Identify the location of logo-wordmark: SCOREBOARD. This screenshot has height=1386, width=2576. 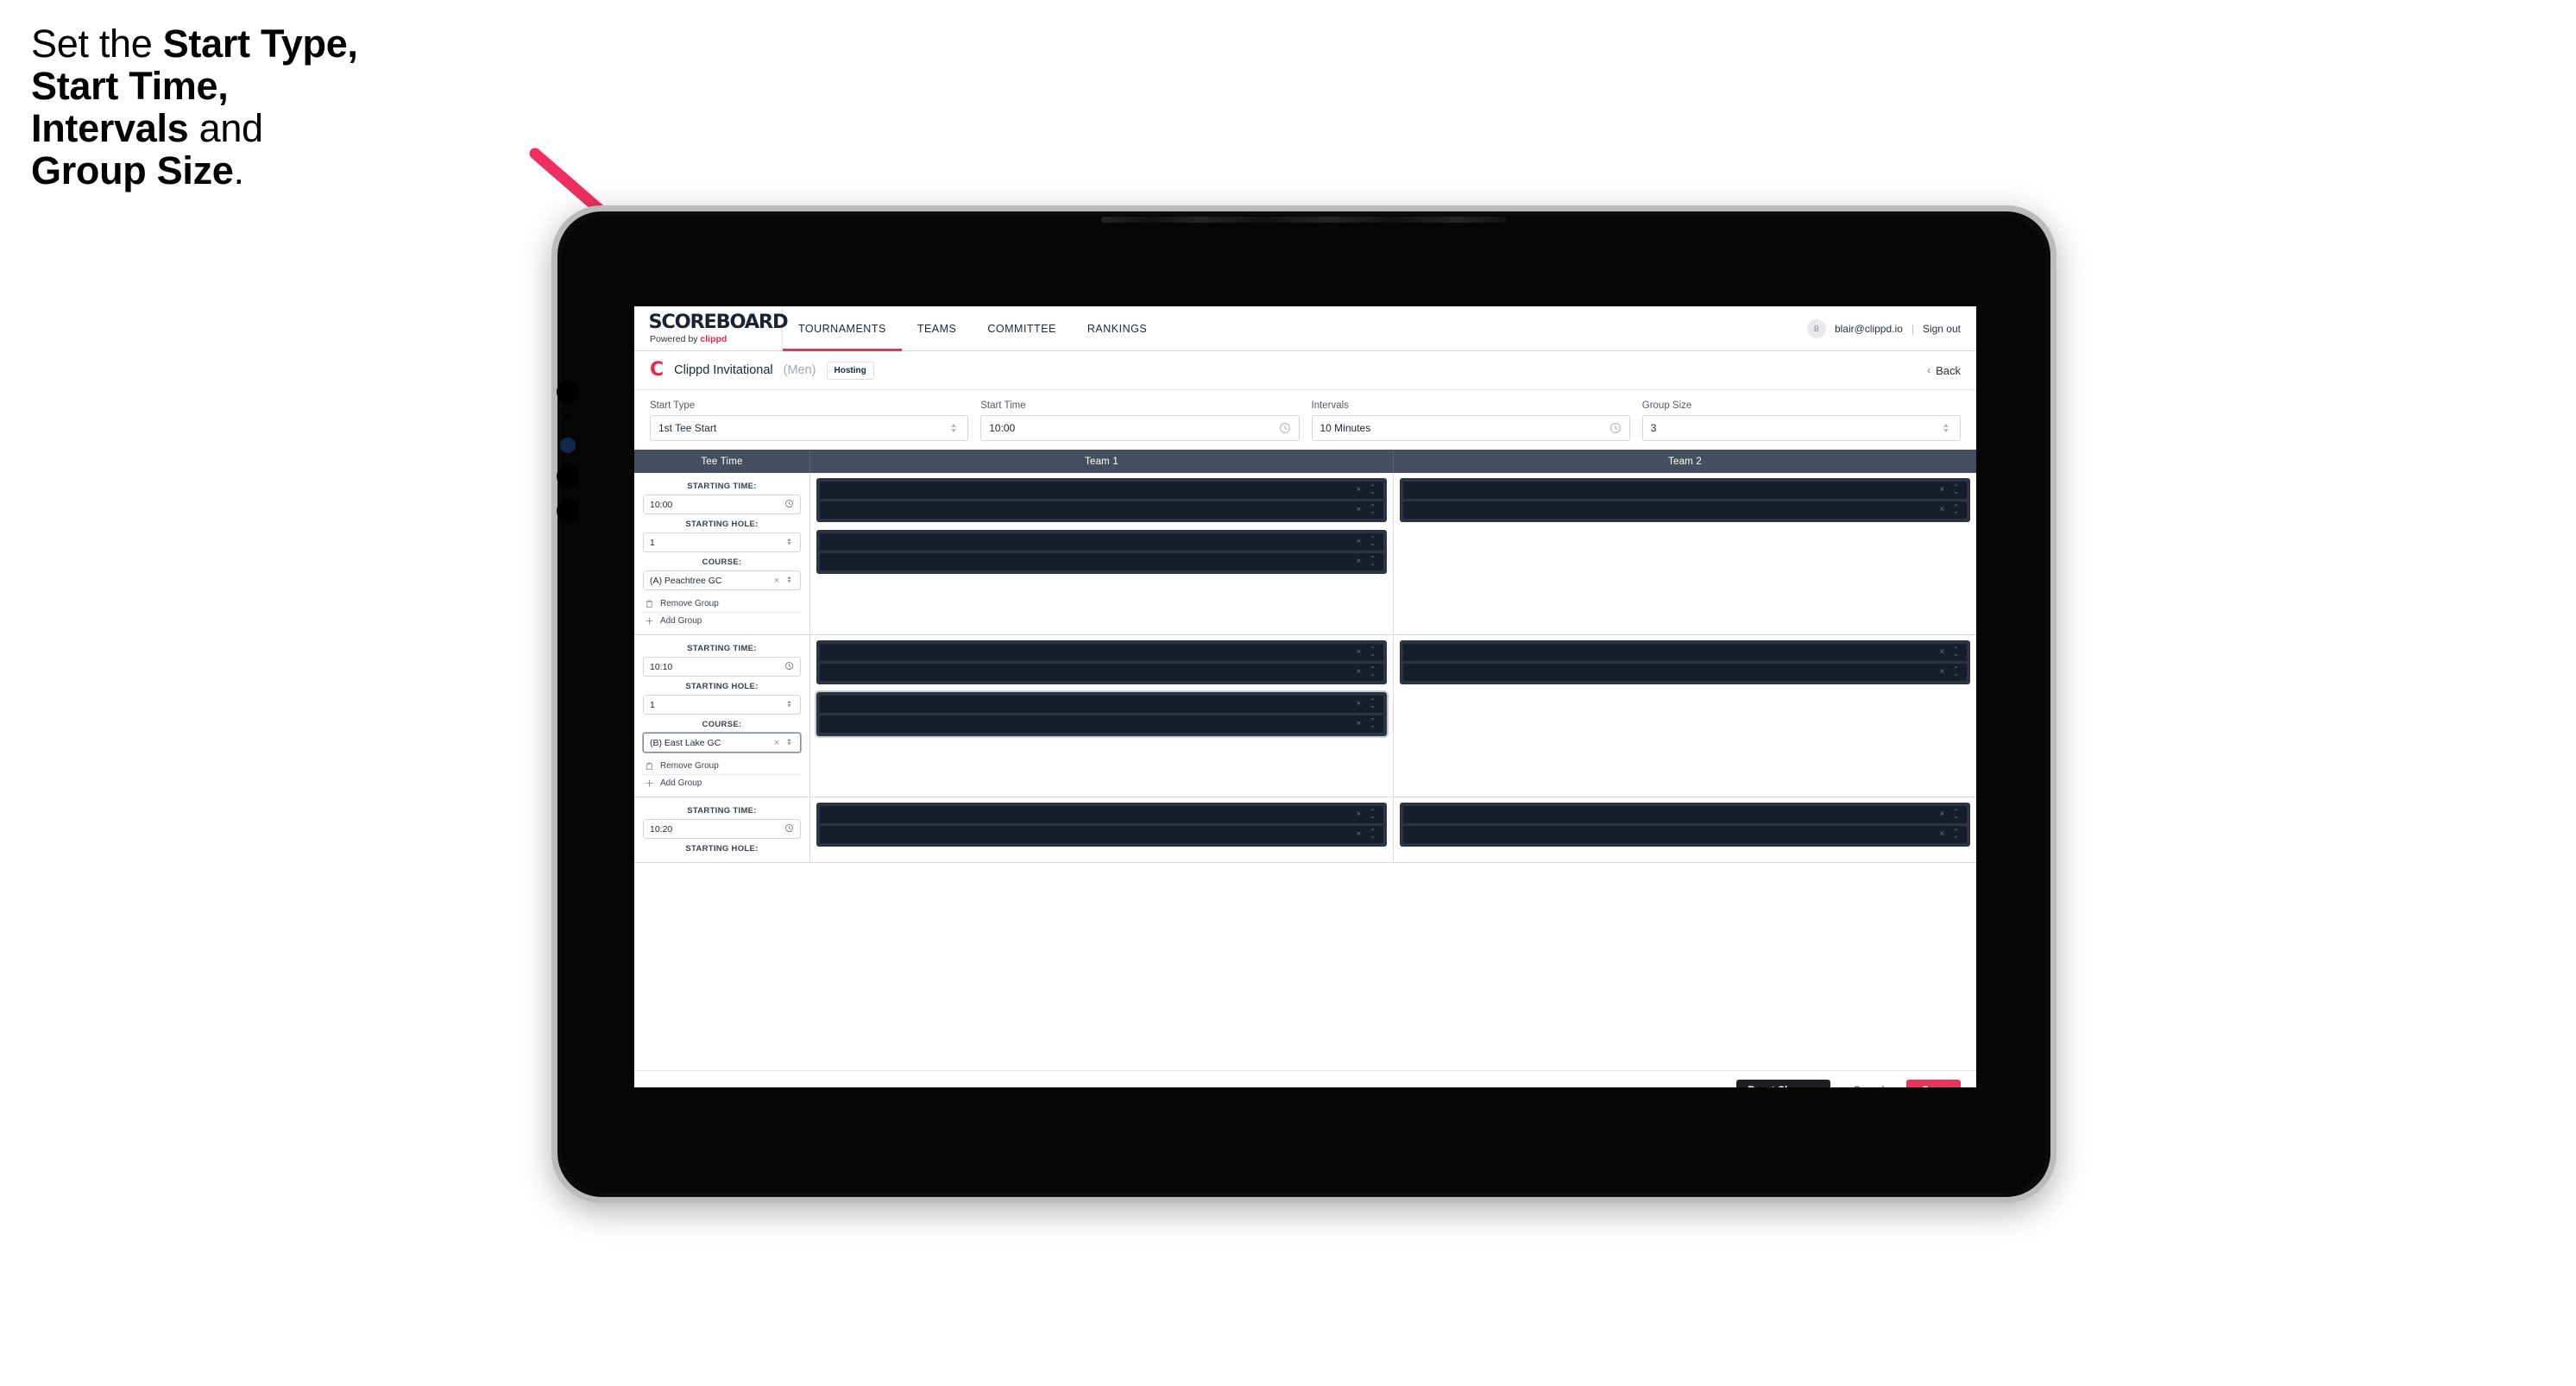
(718, 322).